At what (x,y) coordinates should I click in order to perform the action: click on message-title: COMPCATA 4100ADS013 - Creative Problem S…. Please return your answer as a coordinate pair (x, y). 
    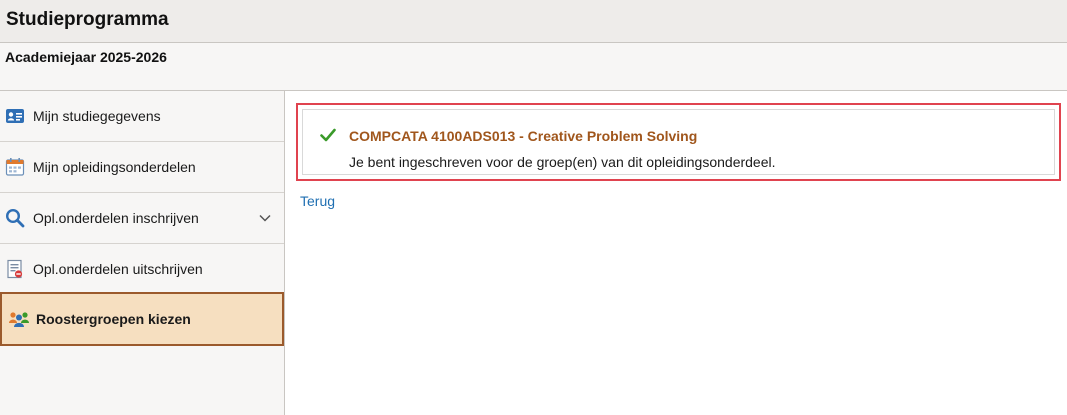
    Looking at the image, I should click on (523, 136).